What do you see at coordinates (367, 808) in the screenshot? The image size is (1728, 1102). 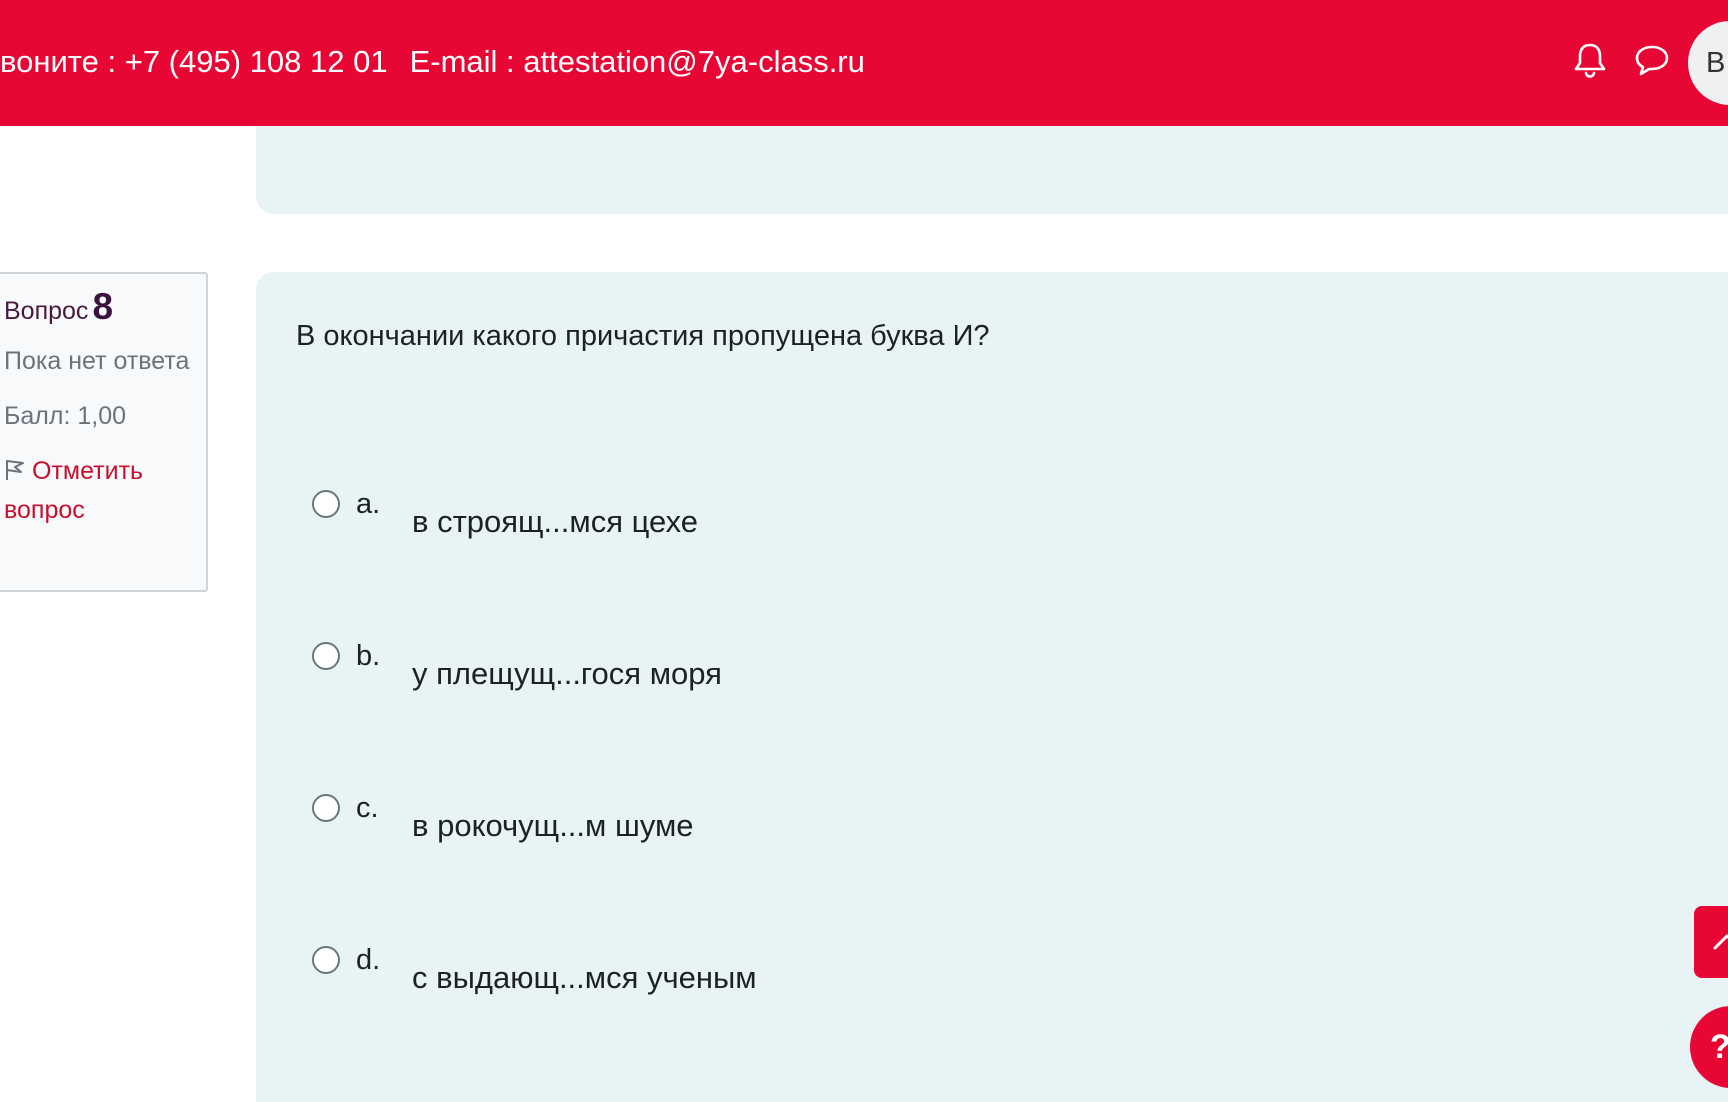 I see `answer-letter: c.` at bounding box center [367, 808].